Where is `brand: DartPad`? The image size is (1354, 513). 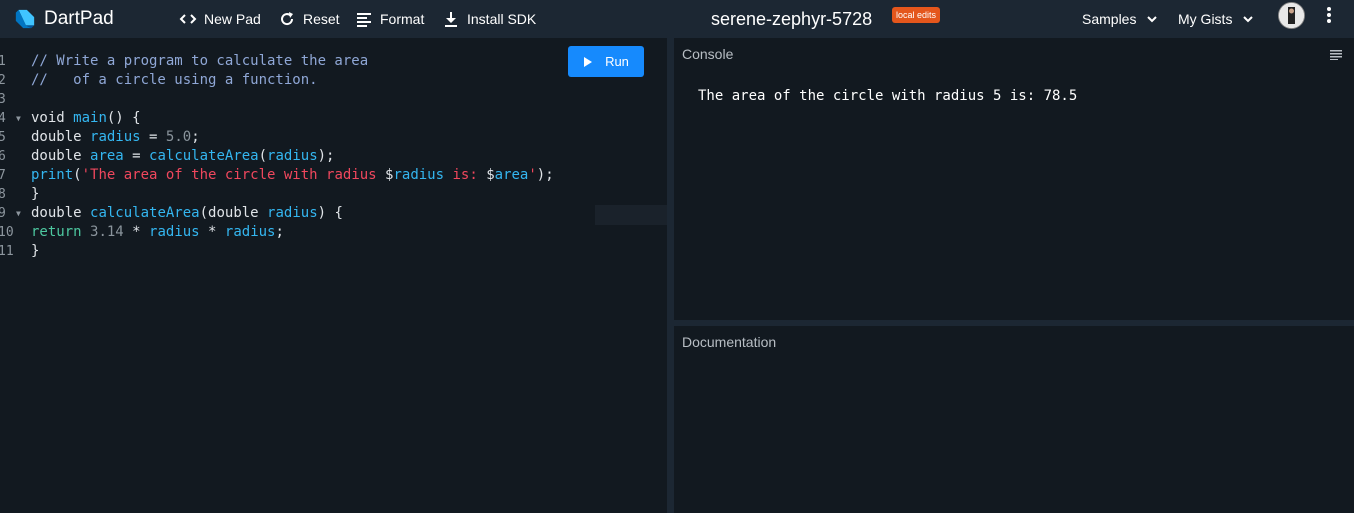 brand: DartPad is located at coordinates (64, 19).